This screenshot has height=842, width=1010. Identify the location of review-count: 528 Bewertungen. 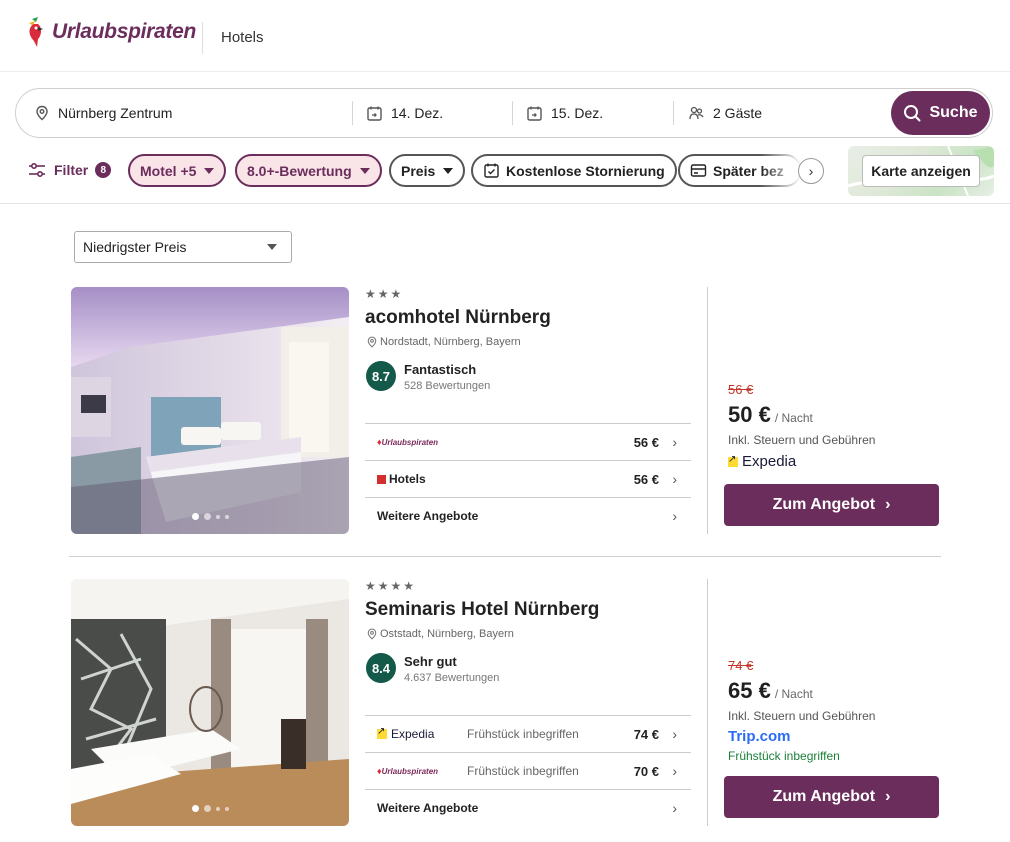
(447, 386).